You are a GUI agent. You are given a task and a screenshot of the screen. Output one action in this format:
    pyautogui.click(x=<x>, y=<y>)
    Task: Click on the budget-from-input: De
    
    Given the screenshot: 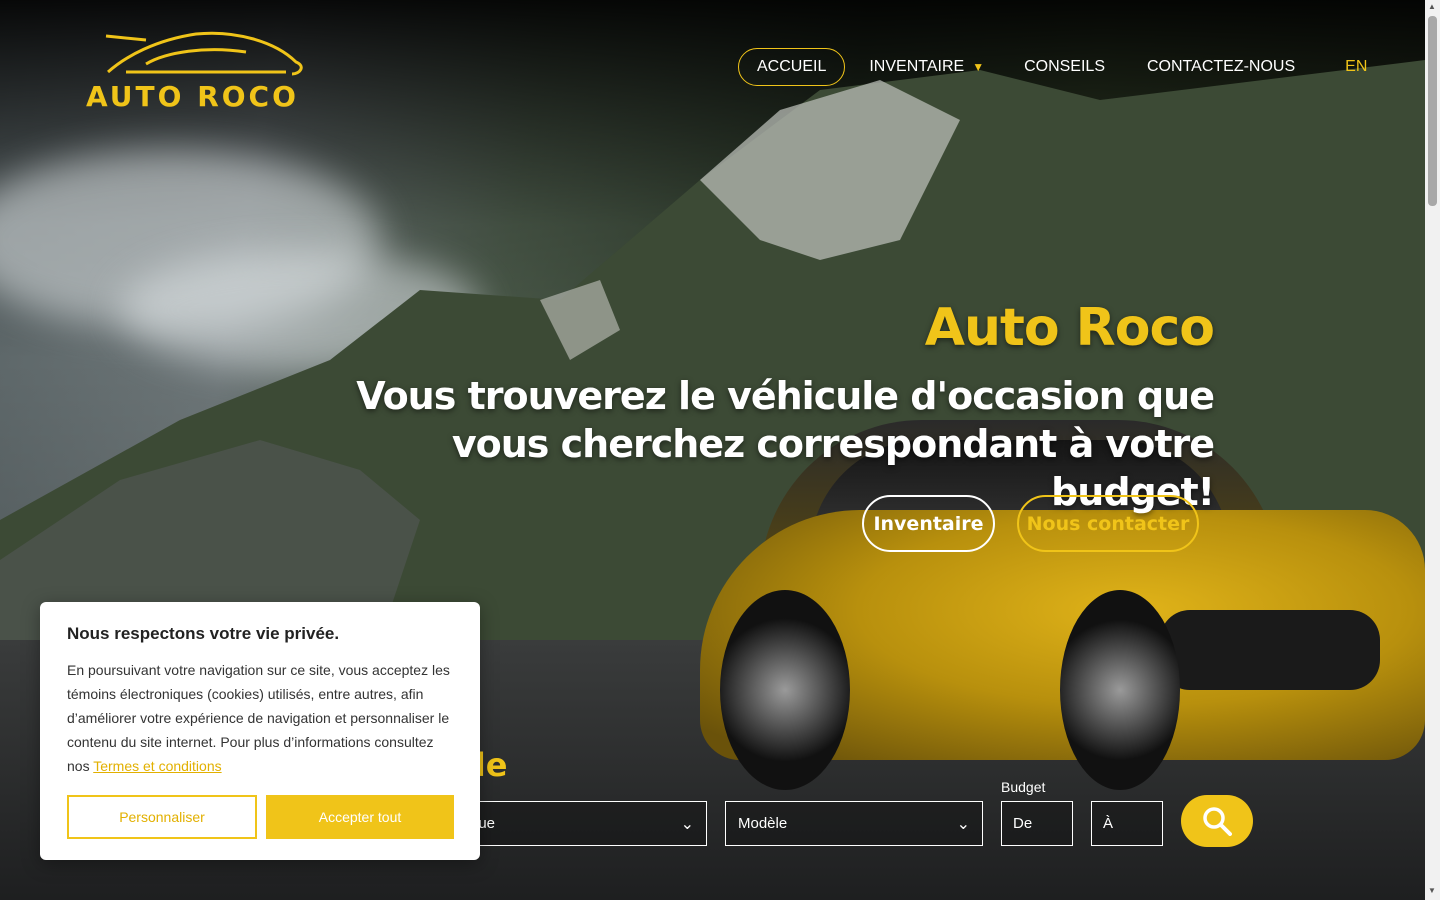 What is the action you would take?
    pyautogui.click(x=1037, y=823)
    